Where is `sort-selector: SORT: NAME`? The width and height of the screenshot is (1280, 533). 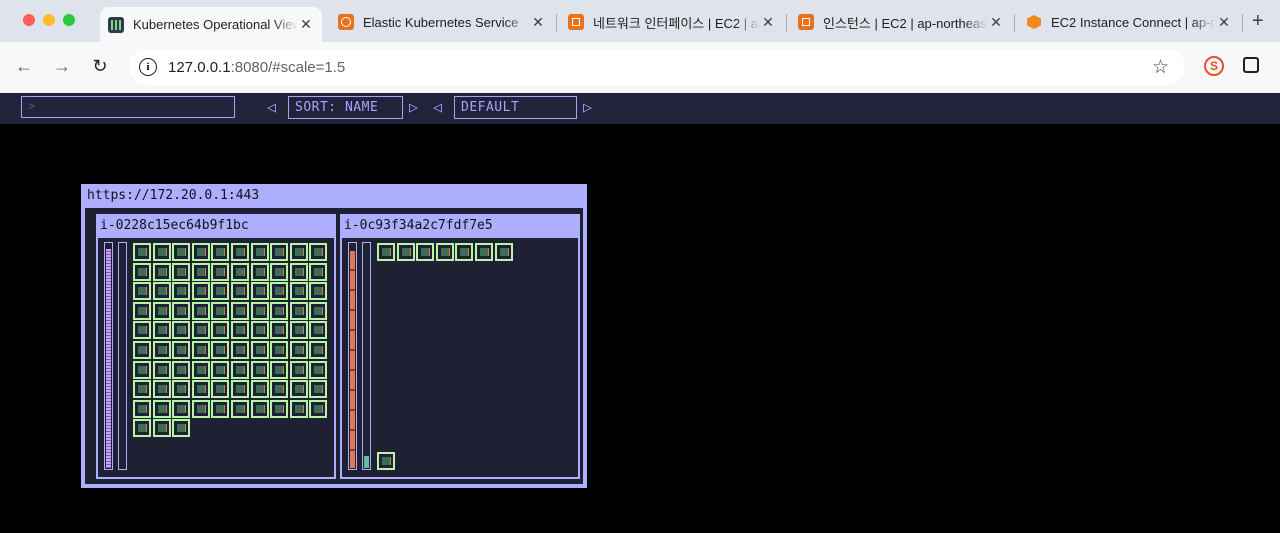 sort-selector: SORT: NAME is located at coordinates (345, 107).